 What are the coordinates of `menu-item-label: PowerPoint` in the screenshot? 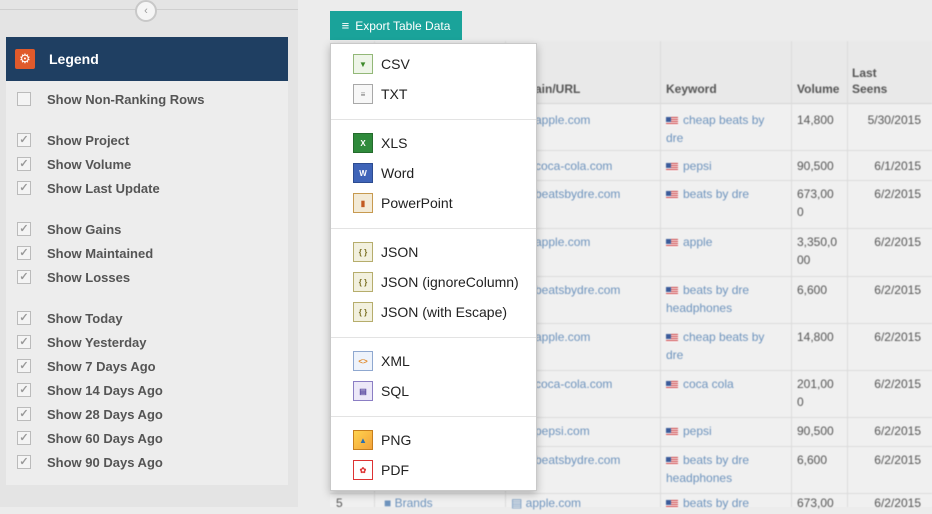 It's located at (417, 203).